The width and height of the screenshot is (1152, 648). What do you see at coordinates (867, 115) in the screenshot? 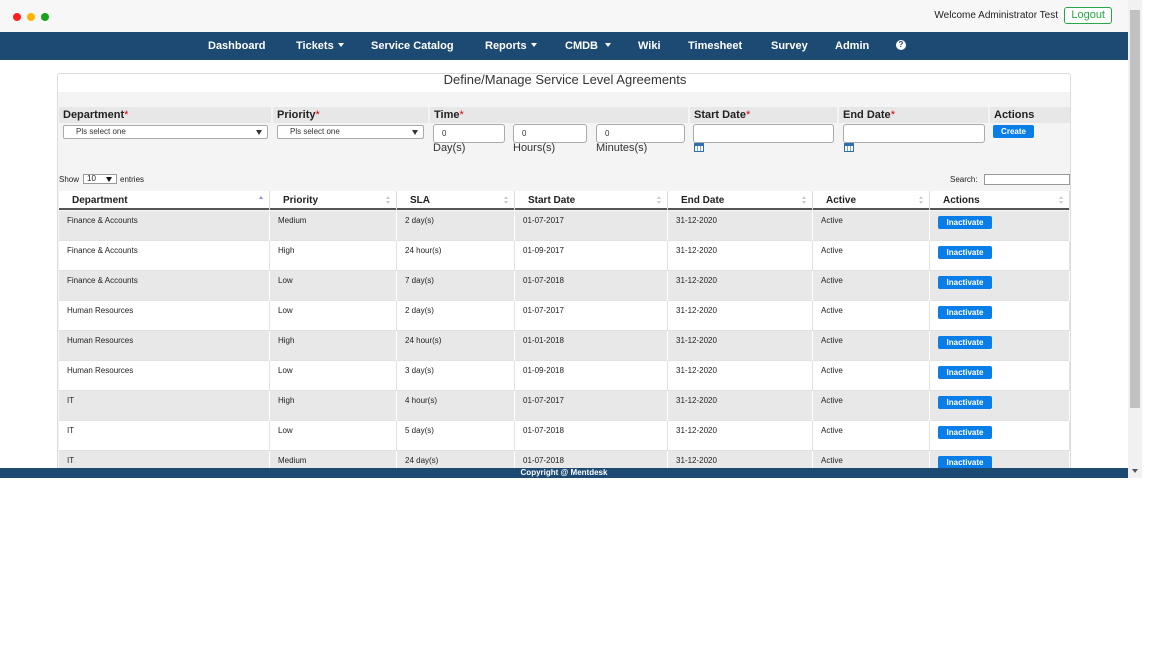
I see `end-date-label: End Date` at bounding box center [867, 115].